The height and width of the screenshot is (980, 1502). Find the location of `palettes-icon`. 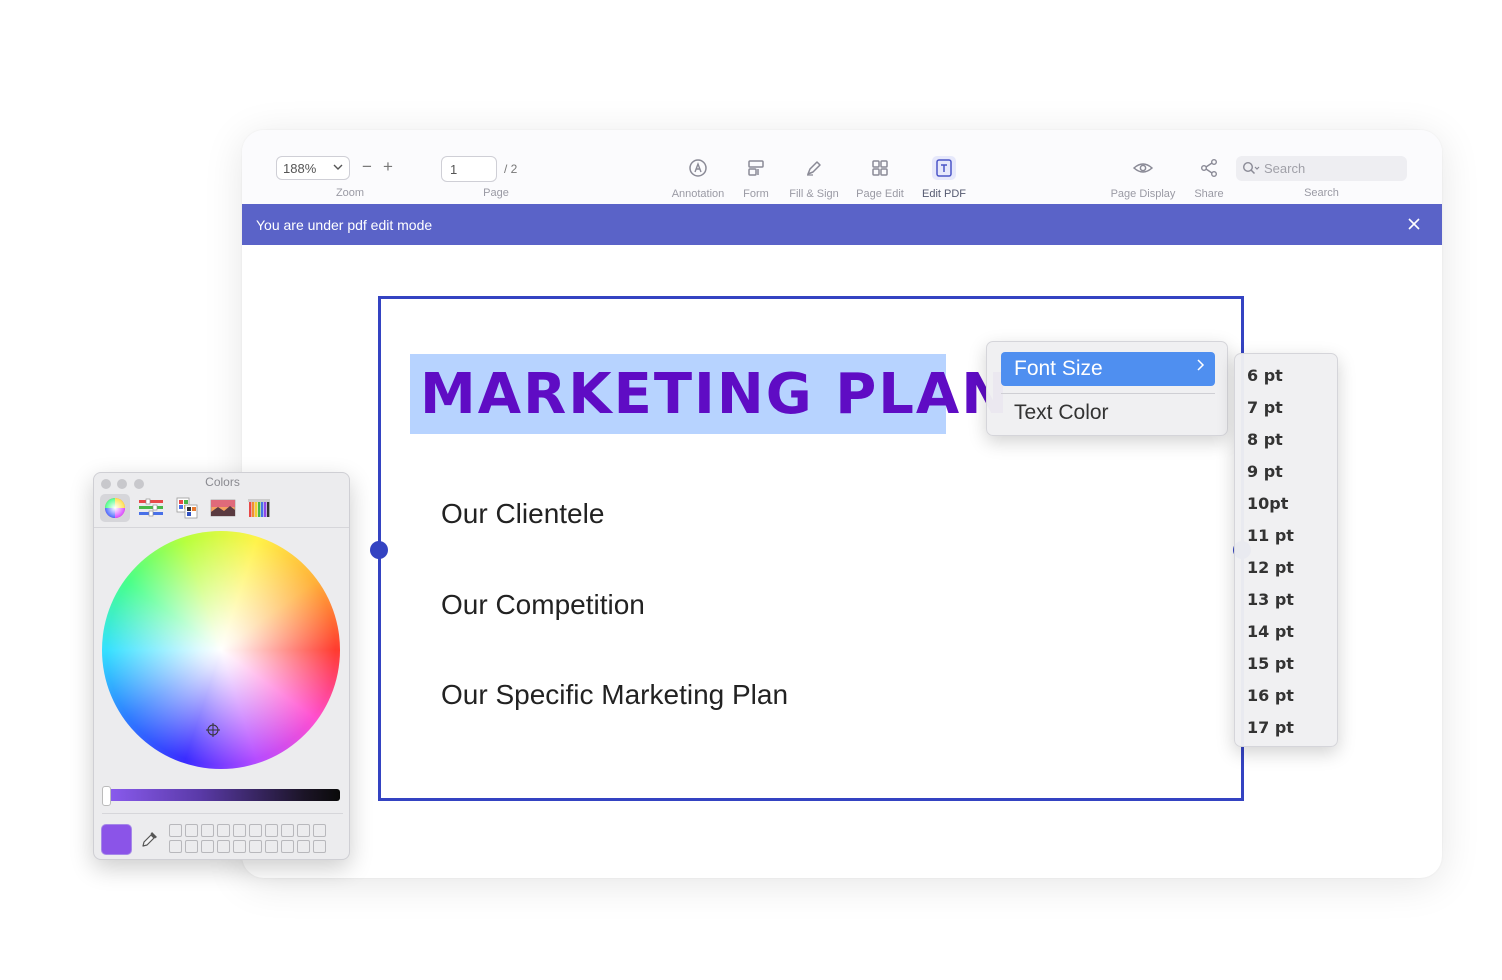

palettes-icon is located at coordinates (187, 508).